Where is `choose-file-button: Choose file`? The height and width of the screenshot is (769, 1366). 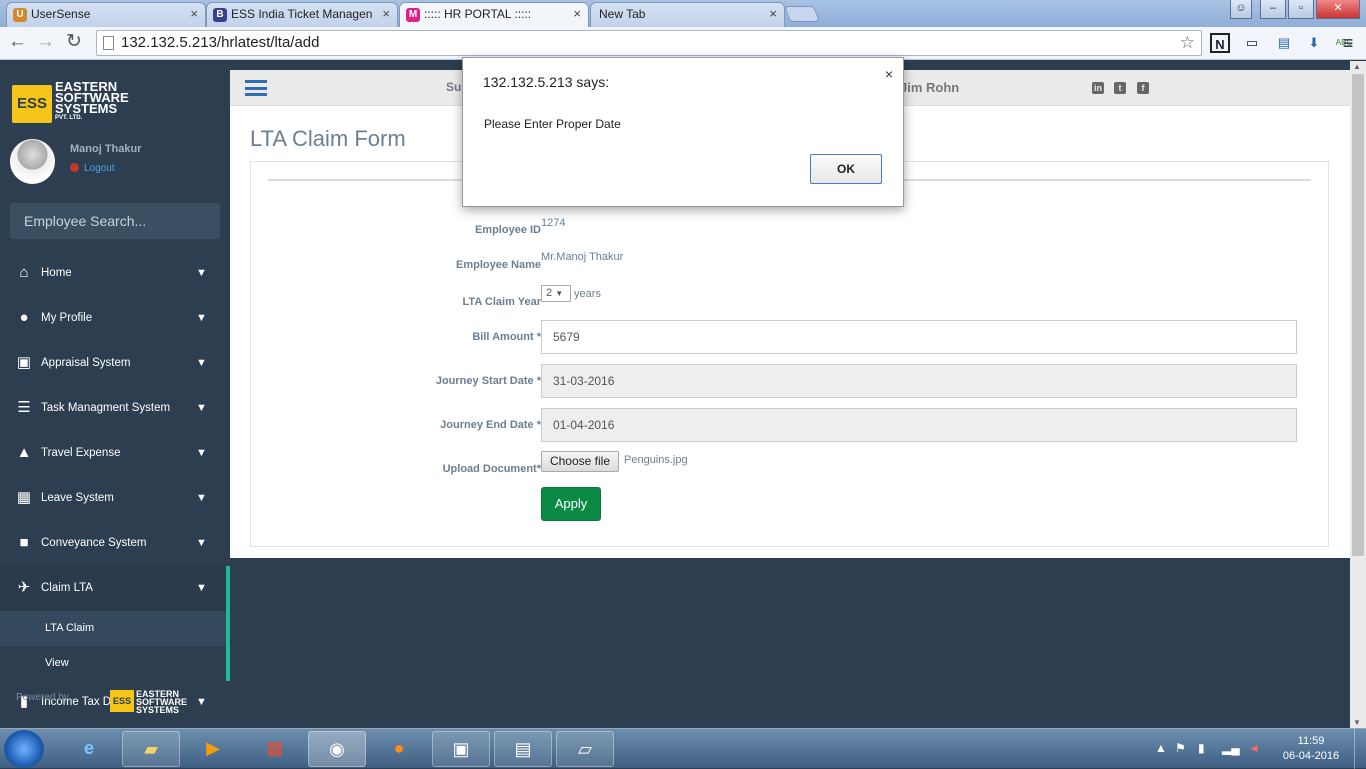 choose-file-button: Choose file is located at coordinates (580, 461).